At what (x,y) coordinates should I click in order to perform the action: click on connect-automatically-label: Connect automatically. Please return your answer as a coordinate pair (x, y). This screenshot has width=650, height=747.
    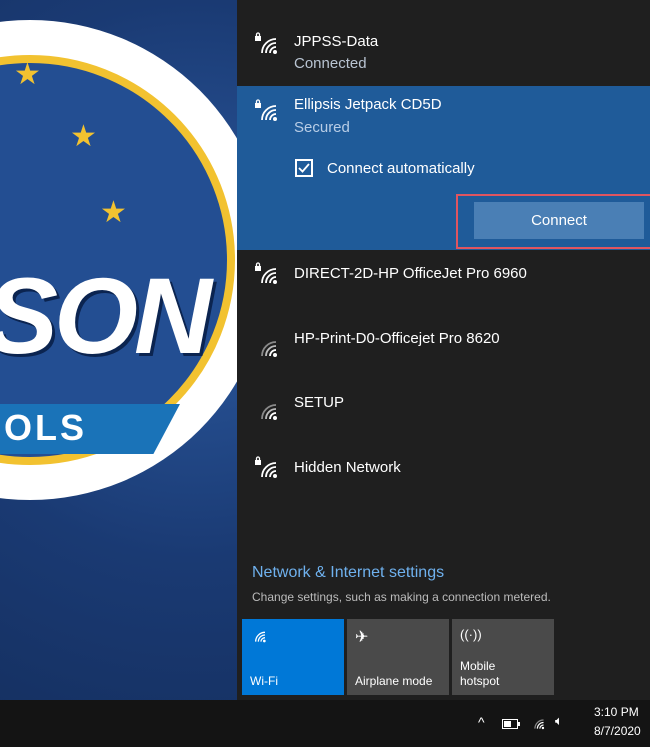
    Looking at the image, I should click on (401, 168).